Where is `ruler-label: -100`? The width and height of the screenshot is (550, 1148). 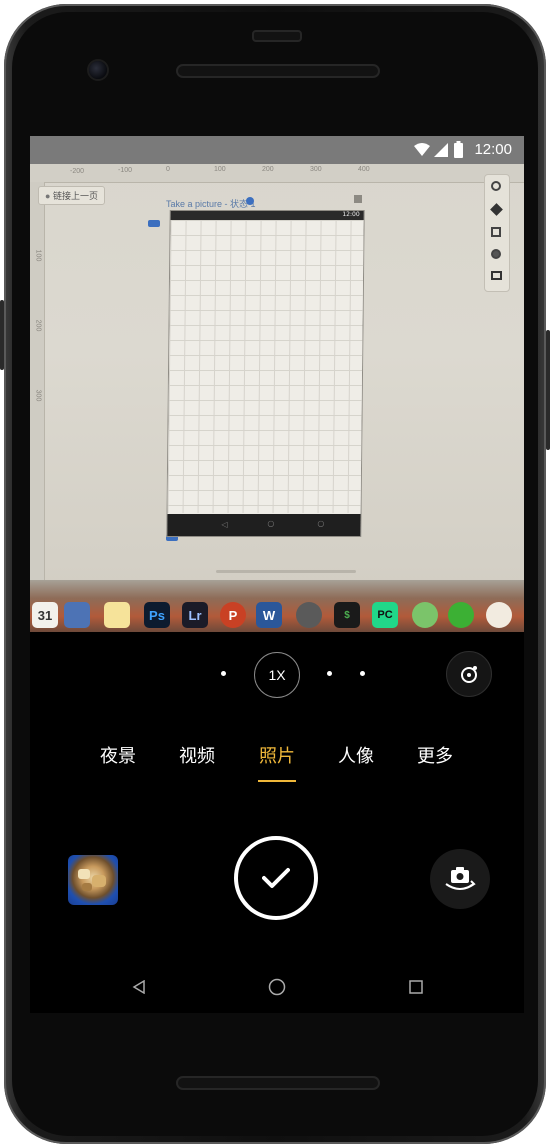 ruler-label: -100 is located at coordinates (125, 170).